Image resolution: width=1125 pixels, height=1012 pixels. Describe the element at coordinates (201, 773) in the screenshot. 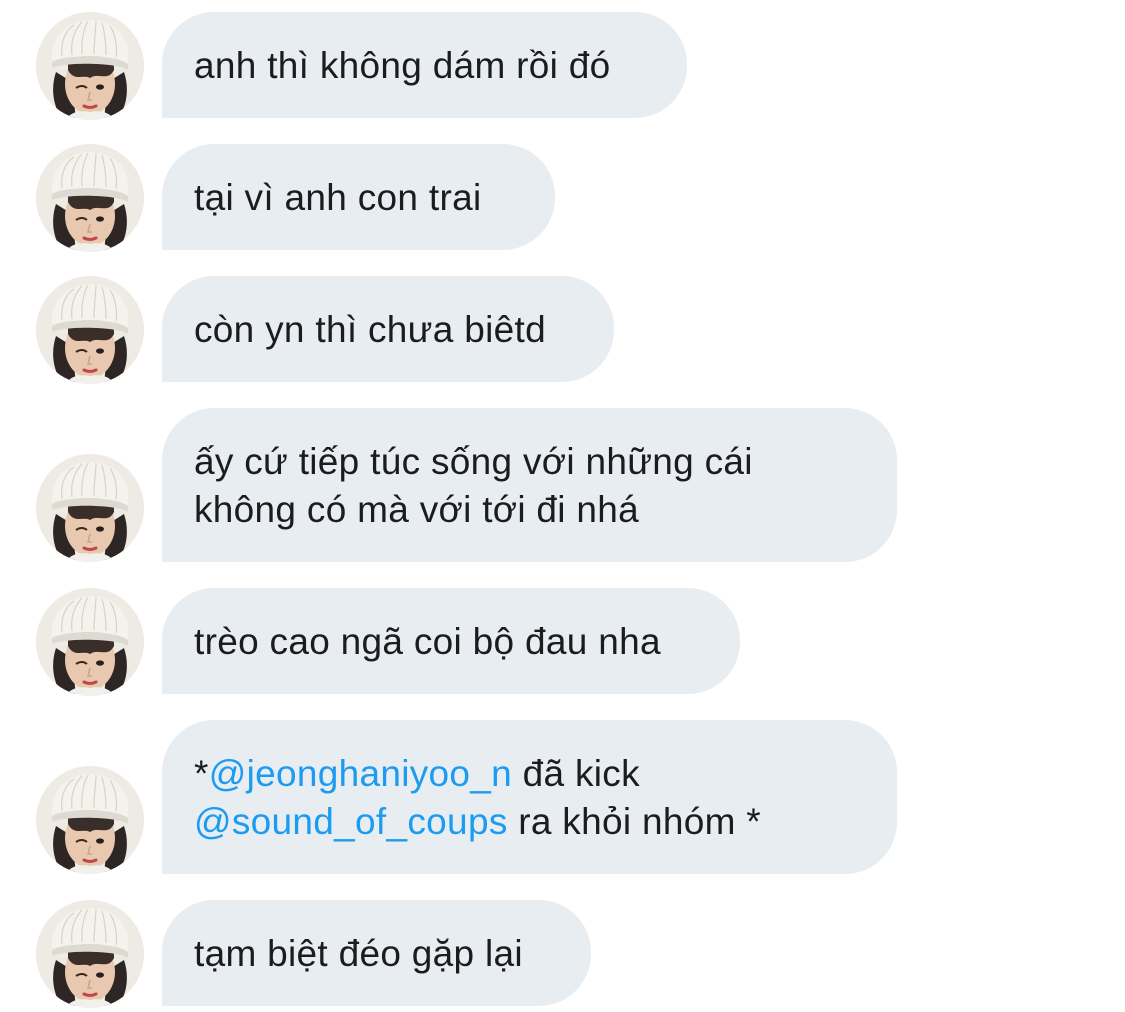

I see `asterisk-prefix: *` at that location.